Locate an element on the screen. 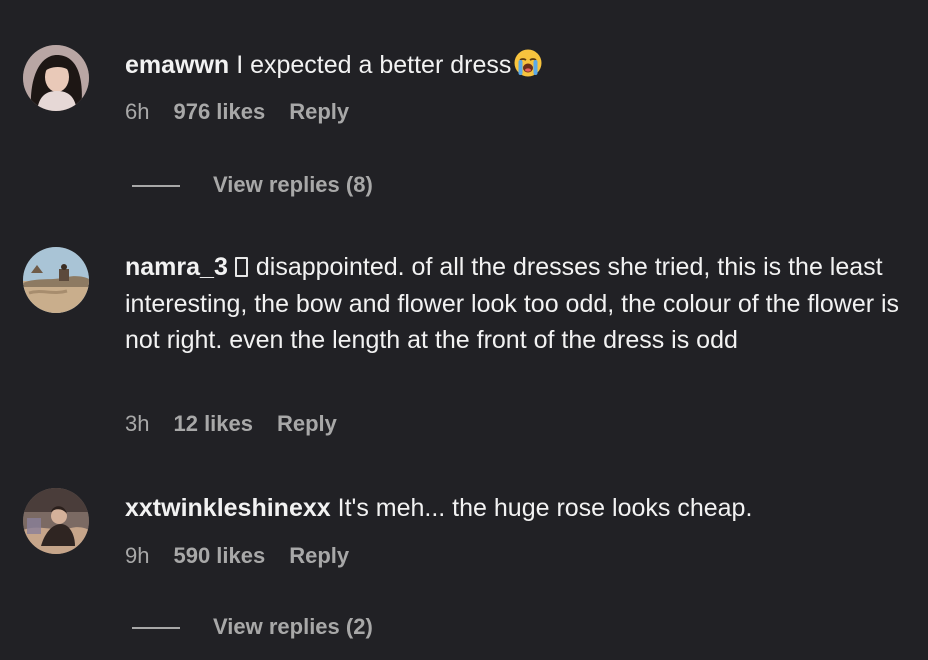 This screenshot has width=928, height=660. comment-time: 3h is located at coordinates (137, 423).